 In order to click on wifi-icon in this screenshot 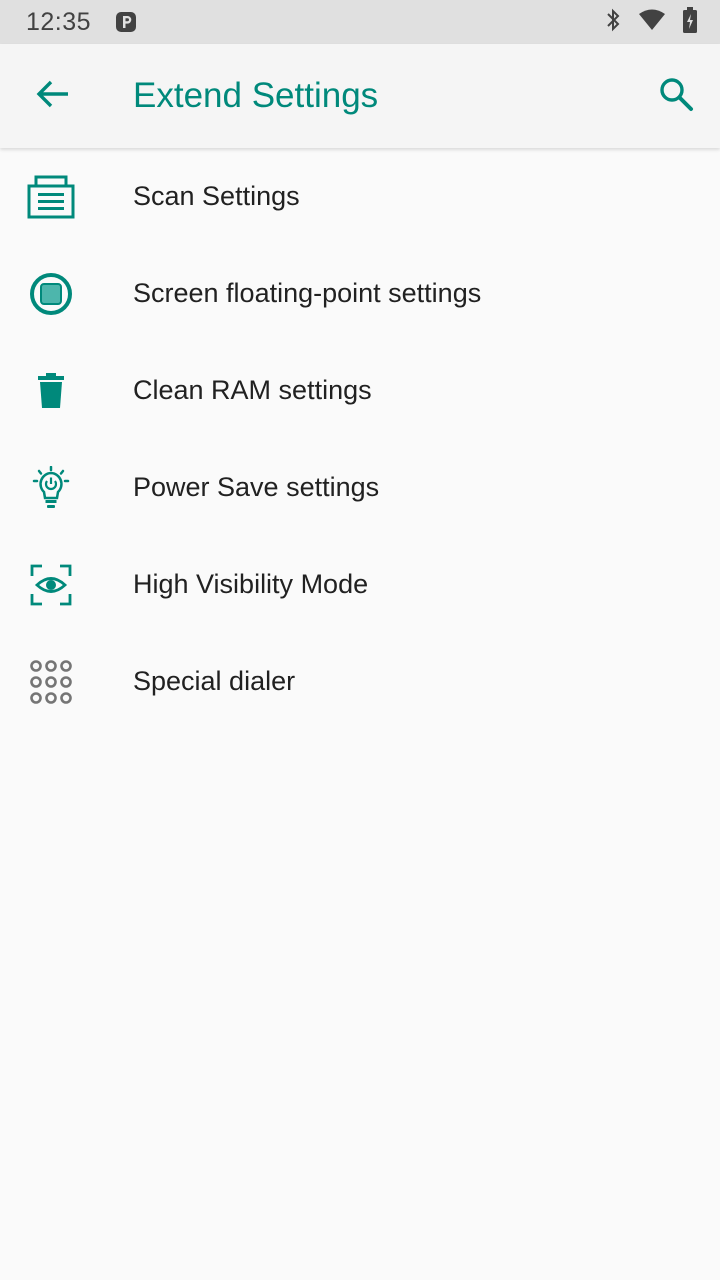, I will do `click(652, 22)`.